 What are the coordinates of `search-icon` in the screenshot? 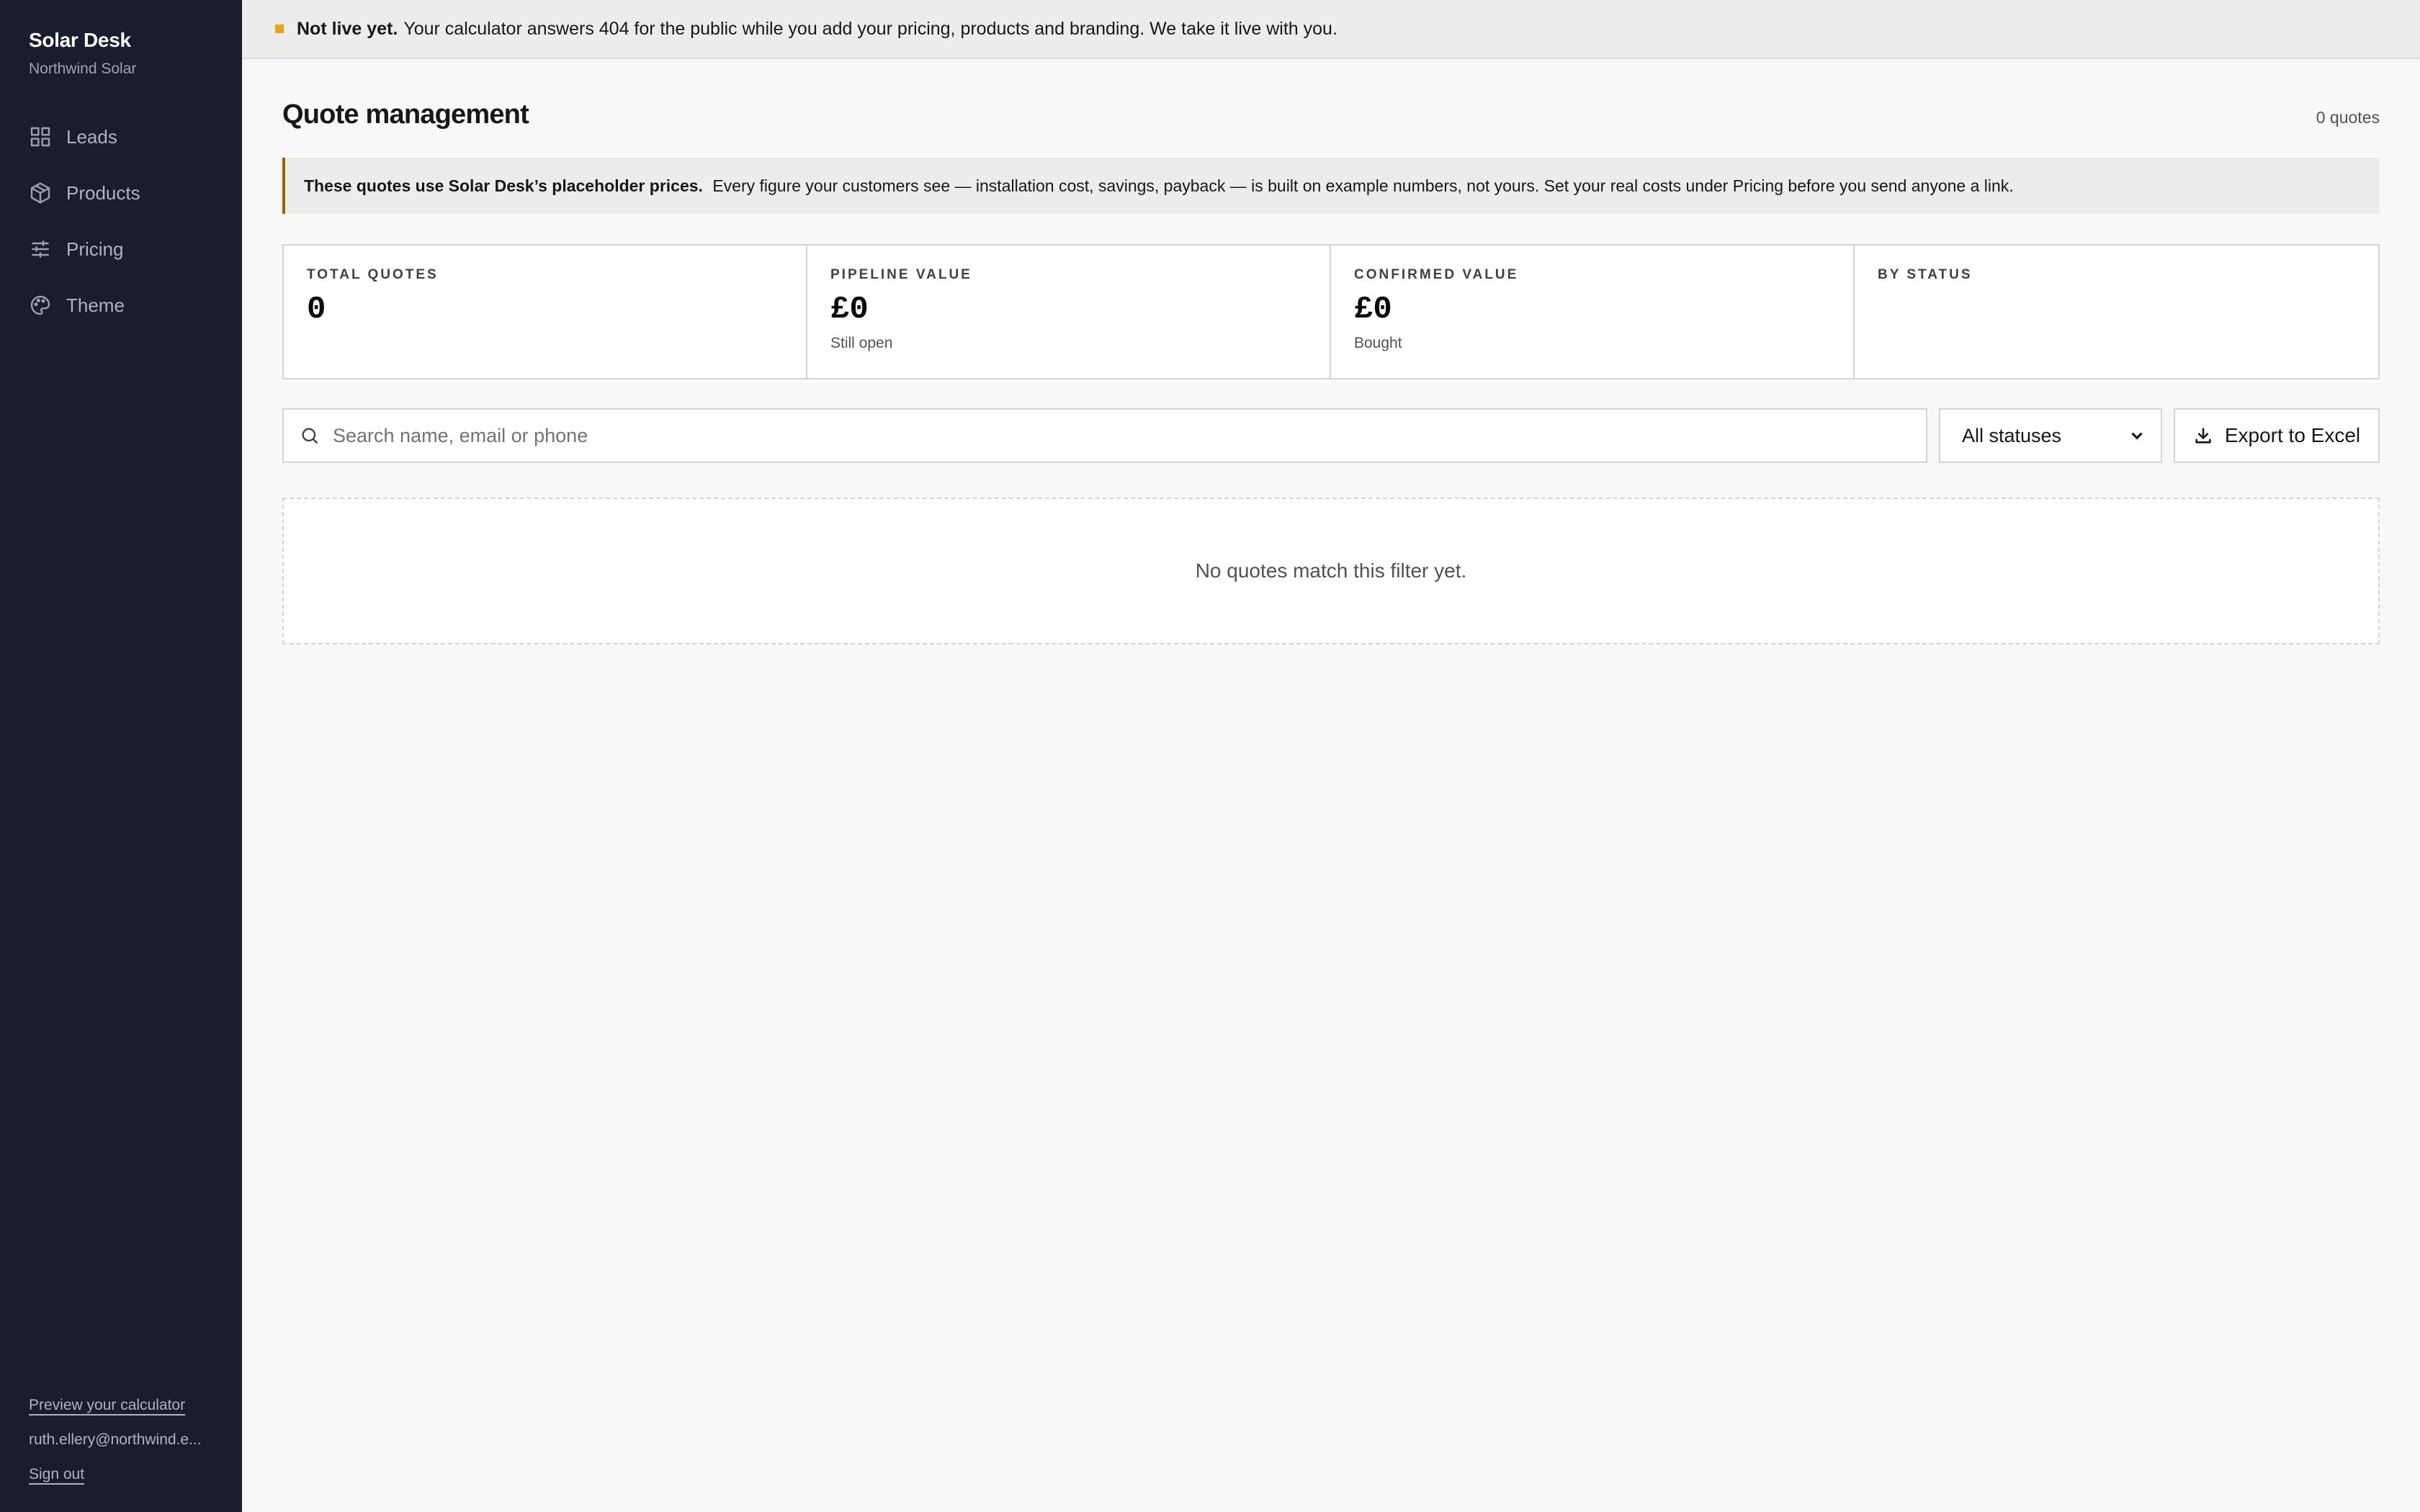 It's located at (310, 436).